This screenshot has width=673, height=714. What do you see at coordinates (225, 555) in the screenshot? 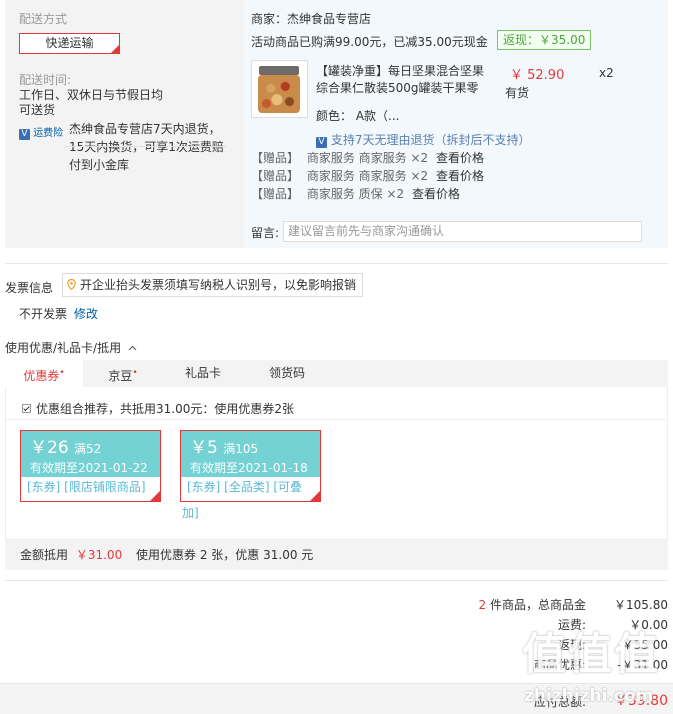
I see `summary-detail: 使用优惠券 2 张，优惠 31.00 元` at bounding box center [225, 555].